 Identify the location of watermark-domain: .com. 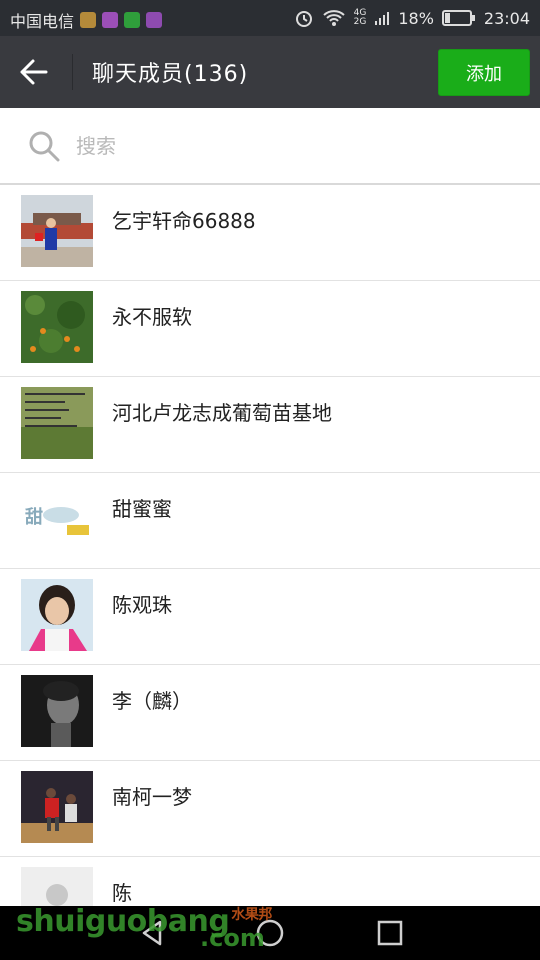
(232, 938).